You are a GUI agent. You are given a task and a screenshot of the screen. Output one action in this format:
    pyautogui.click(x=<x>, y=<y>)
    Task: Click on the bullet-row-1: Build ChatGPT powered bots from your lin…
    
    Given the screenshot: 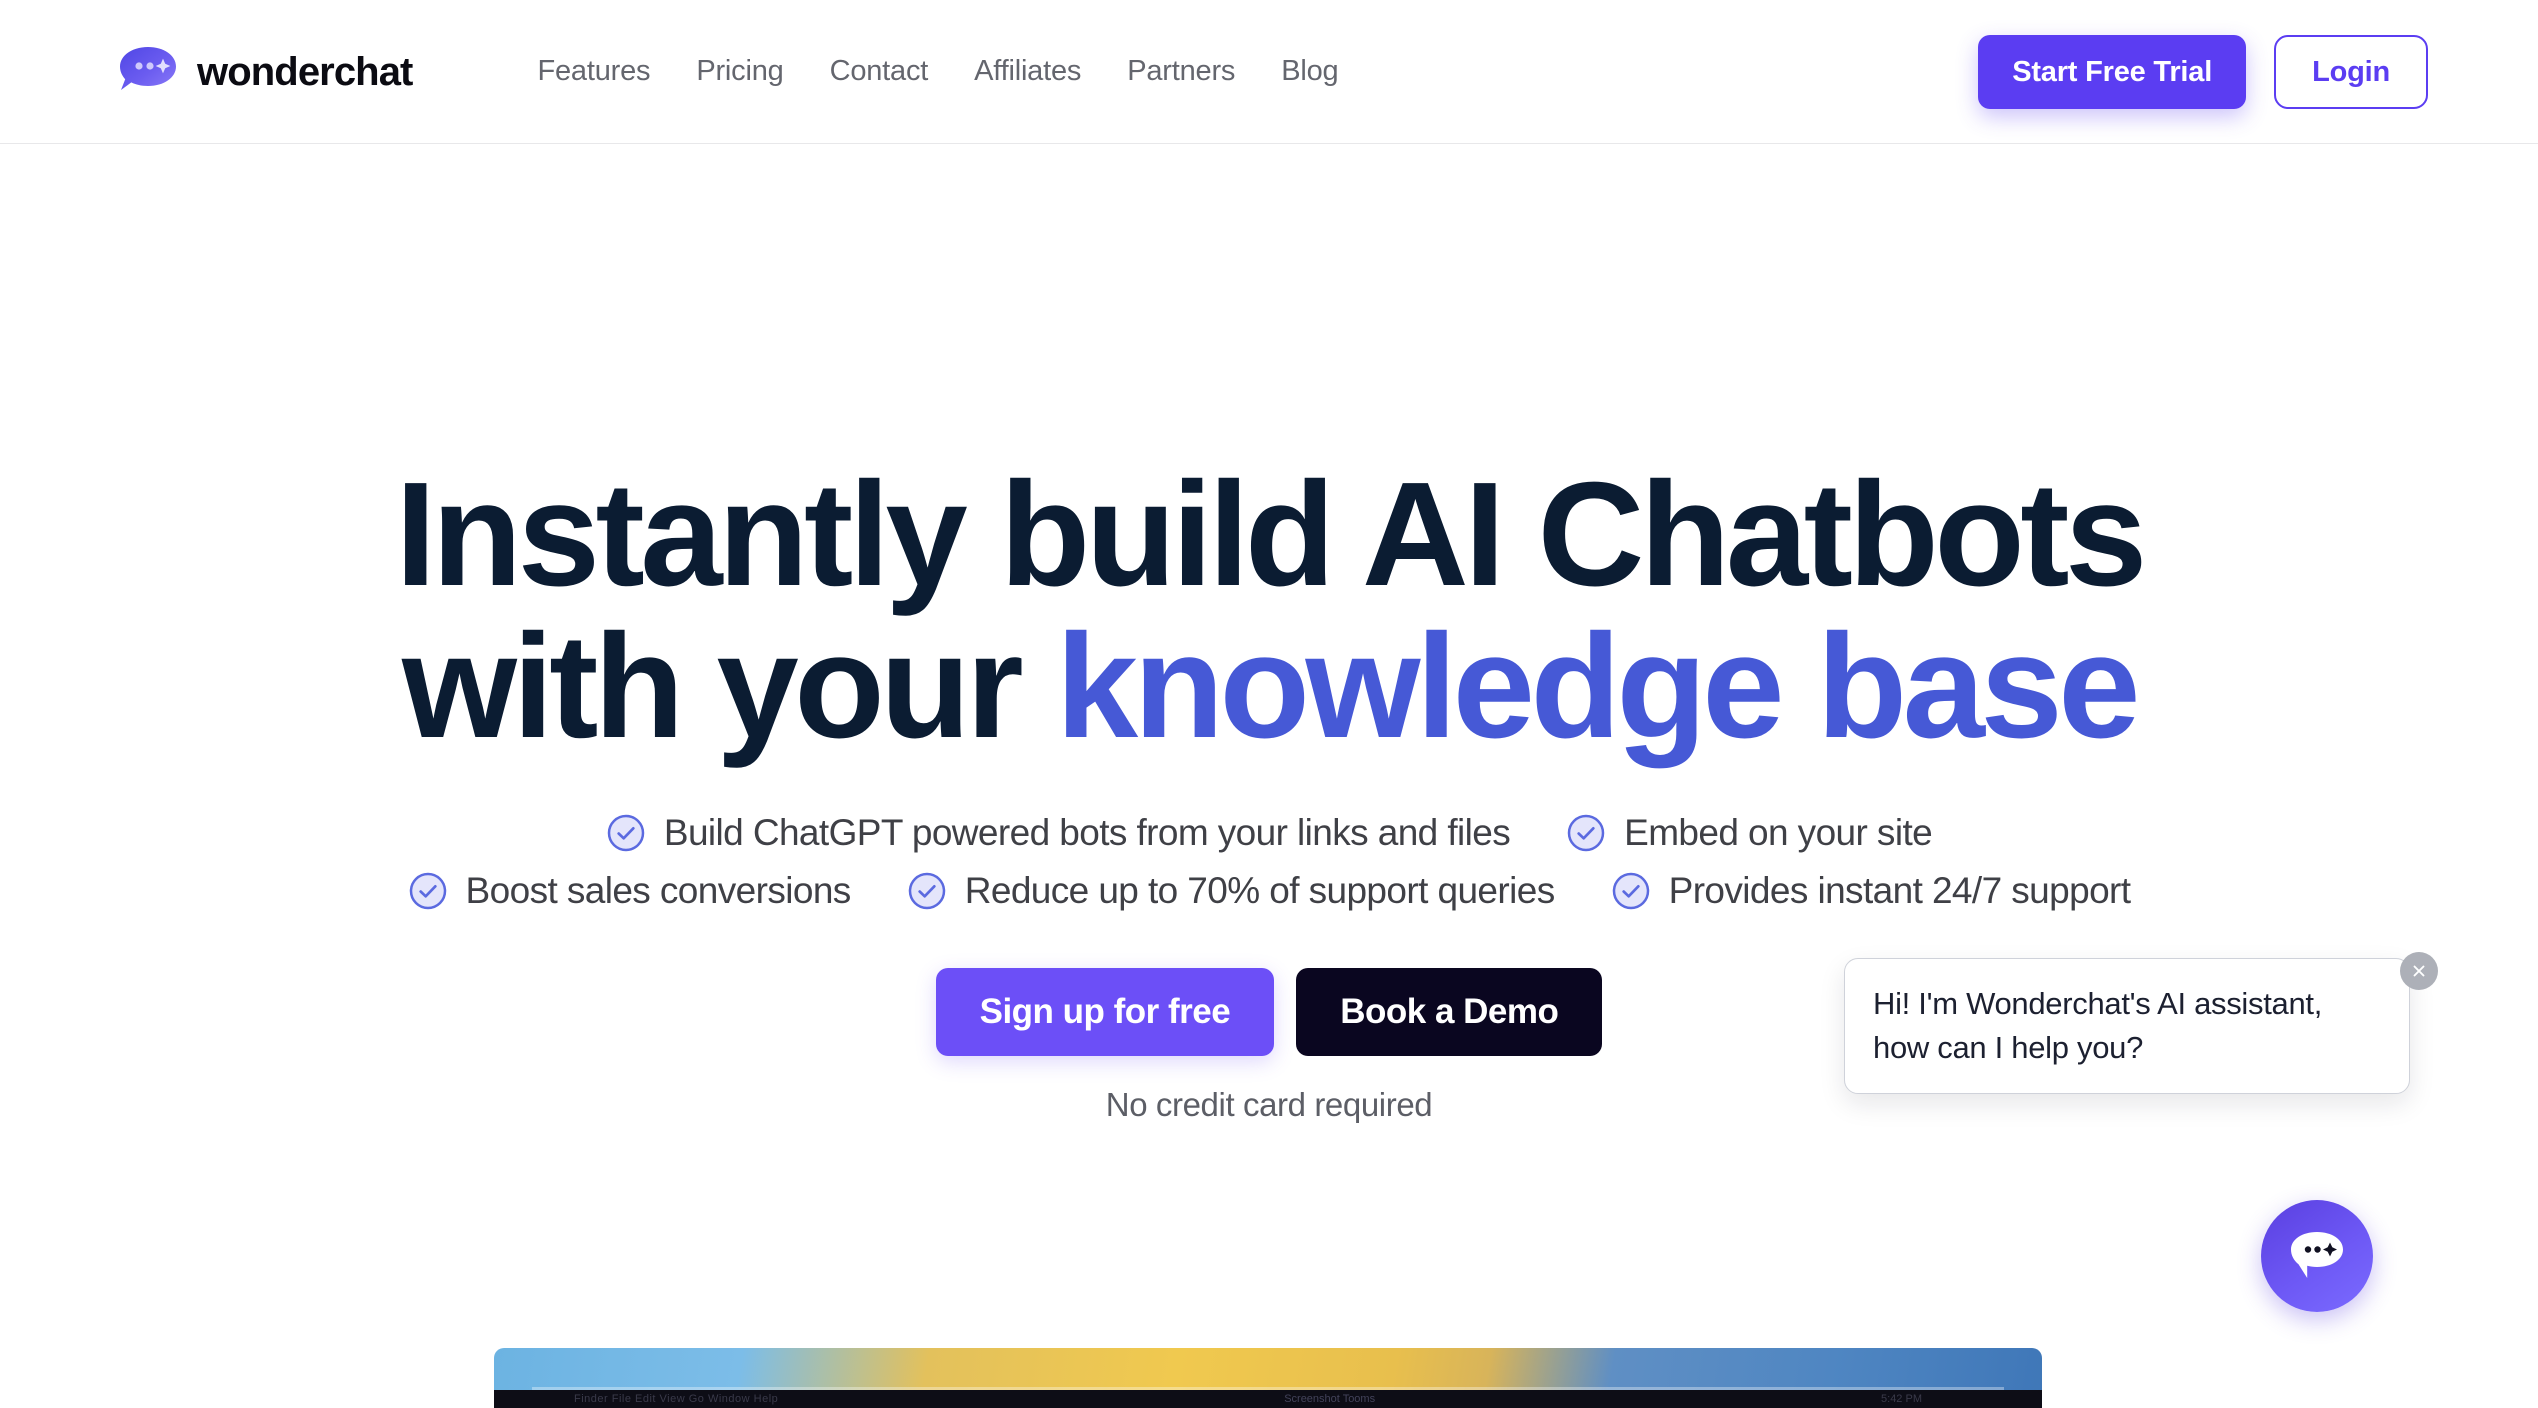 What is the action you would take?
    pyautogui.click(x=1269, y=833)
    